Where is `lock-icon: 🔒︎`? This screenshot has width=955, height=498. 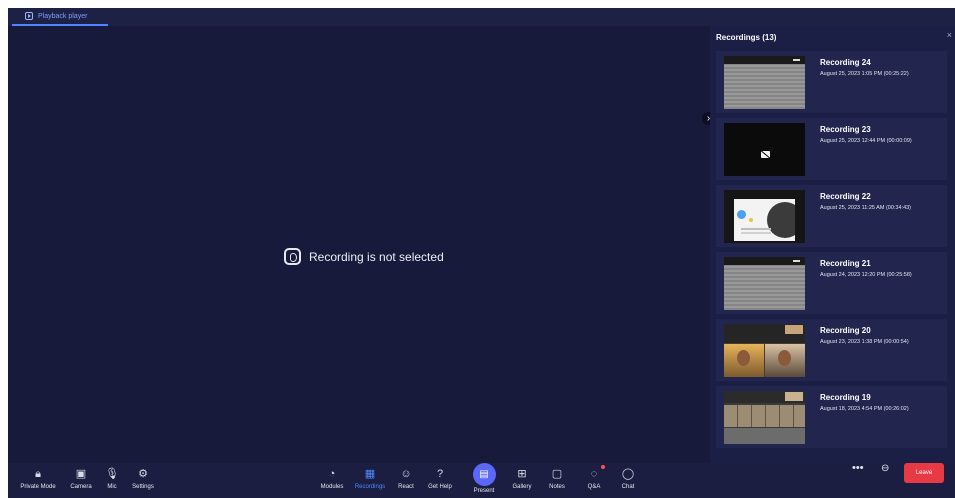
lock-icon: 🔒︎ is located at coordinates (38, 474).